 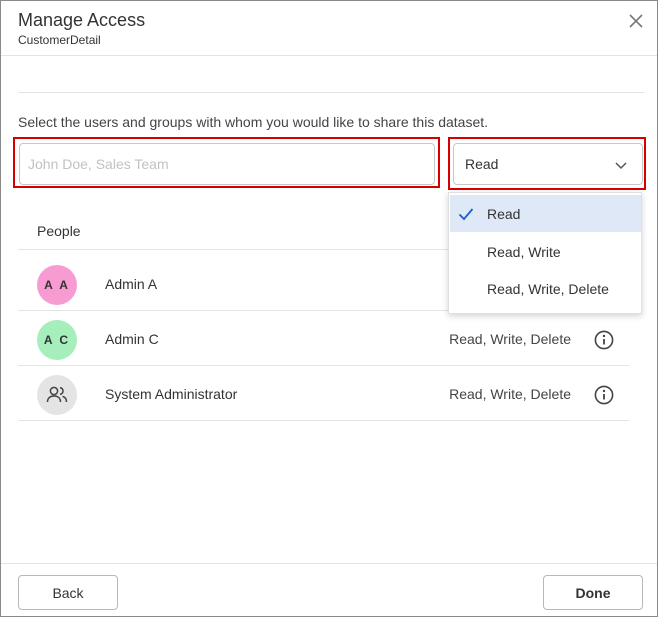 I want to click on option-label: Read, so click(x=504, y=214).